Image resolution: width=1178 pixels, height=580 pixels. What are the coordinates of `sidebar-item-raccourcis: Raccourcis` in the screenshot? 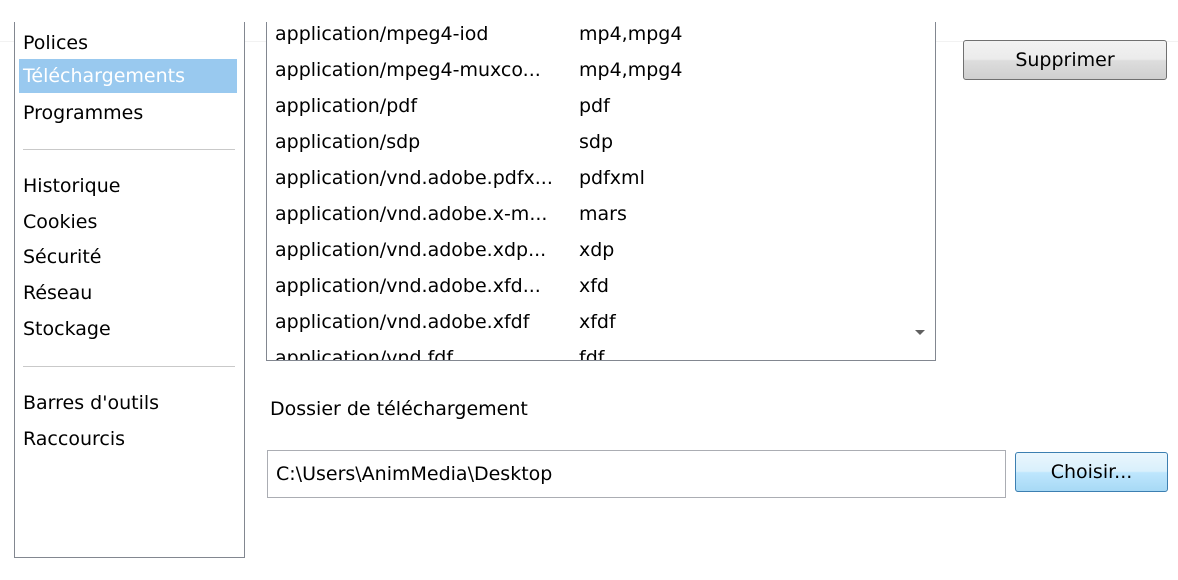 It's located at (128, 439).